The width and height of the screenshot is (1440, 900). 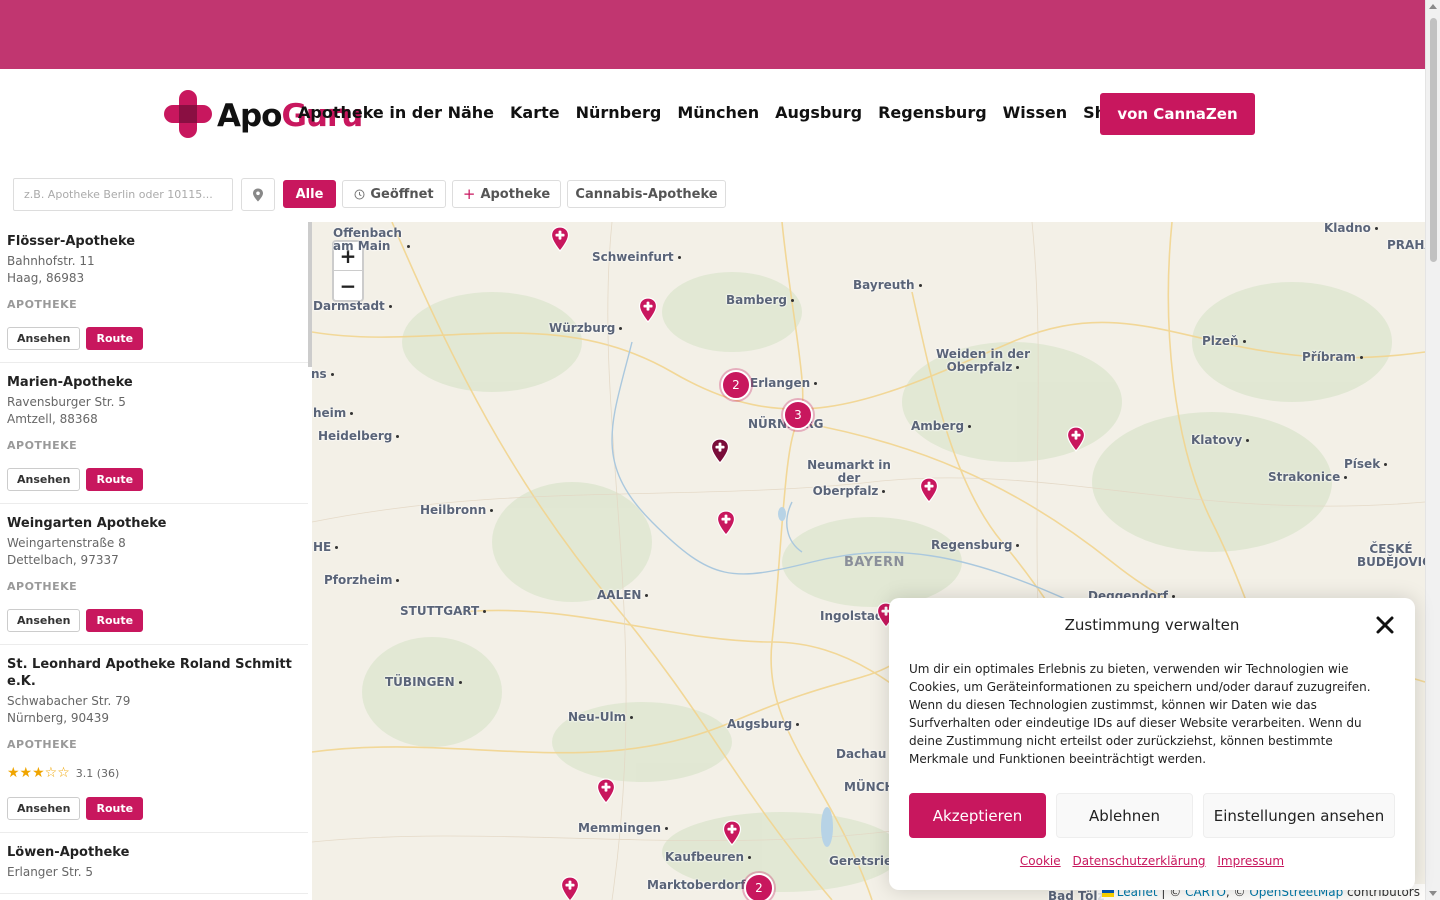 I want to click on deny-button: Ablehnen, so click(x=1124, y=815).